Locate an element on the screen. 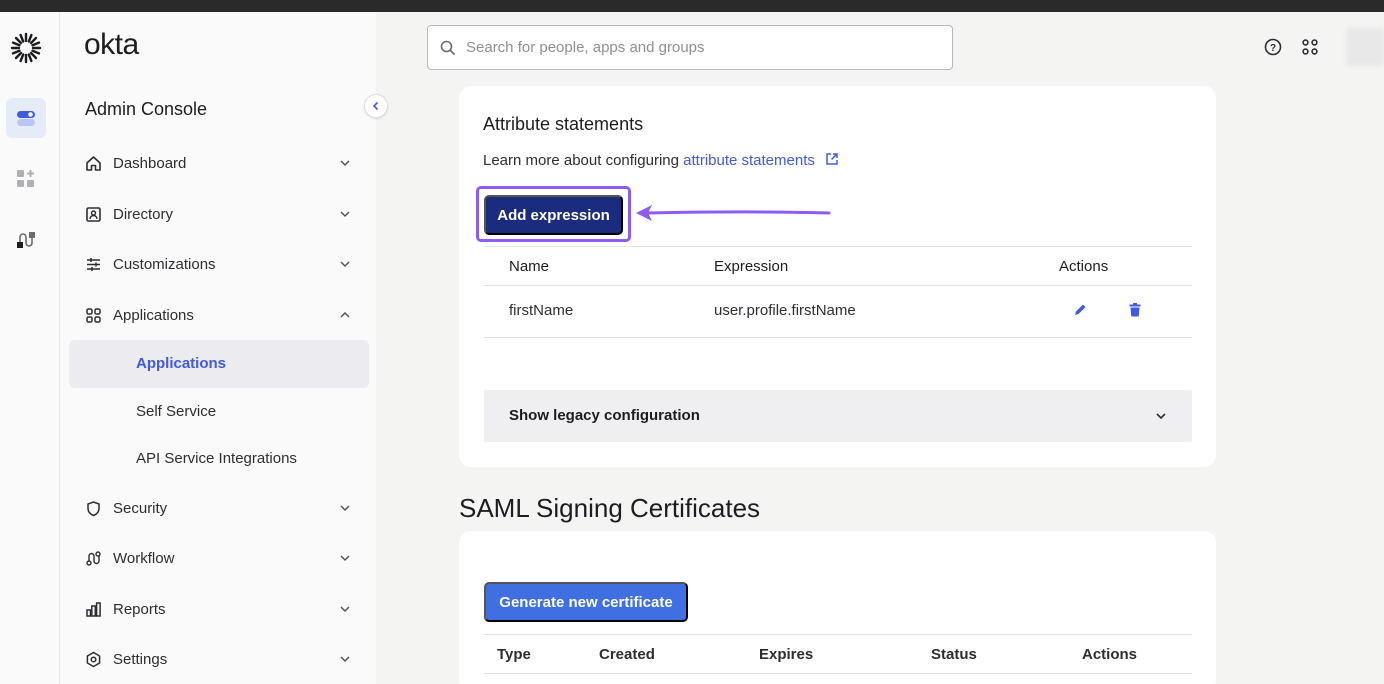 The image size is (1384, 684). learn-more-prefix: Learn more about configuring is located at coordinates (583, 160).